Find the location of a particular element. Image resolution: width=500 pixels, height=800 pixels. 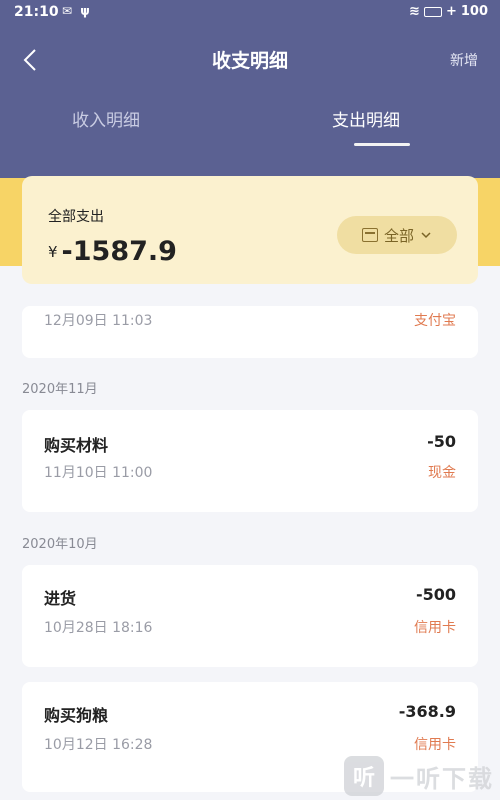

summary-amount-value: -1587.9 is located at coordinates (119, 251).